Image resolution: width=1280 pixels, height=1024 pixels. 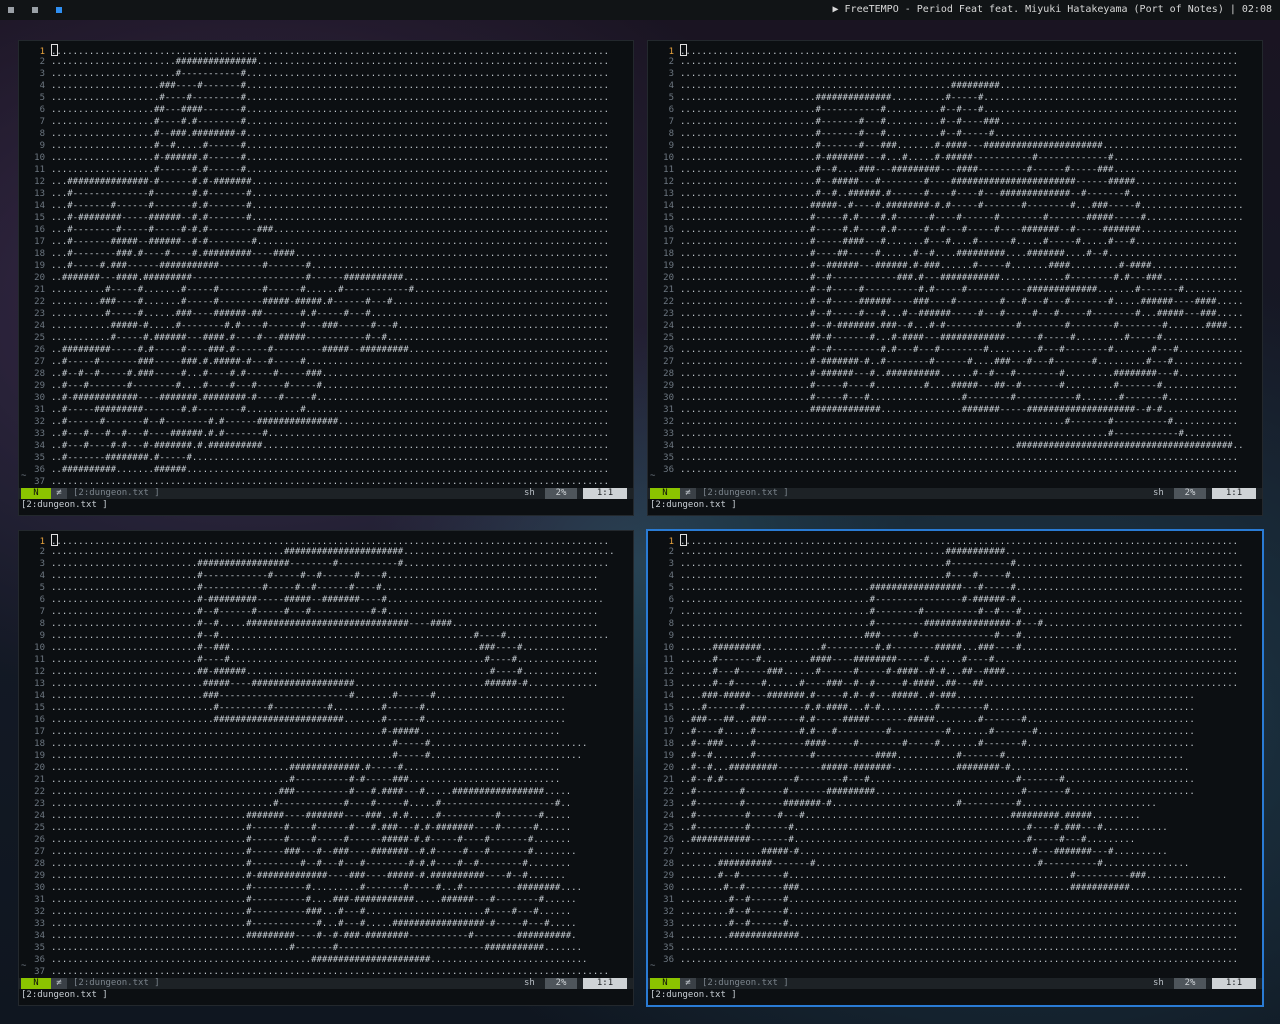 I want to click on line-number: 35, so click(x=668, y=948).